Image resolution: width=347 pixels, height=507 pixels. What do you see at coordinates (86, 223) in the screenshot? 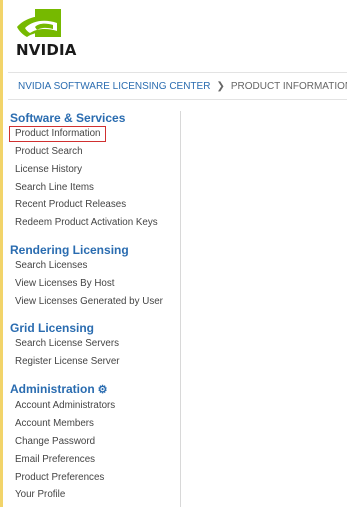
I see `sidebar-item-redeem-activation-keys: Redeem Product Activation Keys` at bounding box center [86, 223].